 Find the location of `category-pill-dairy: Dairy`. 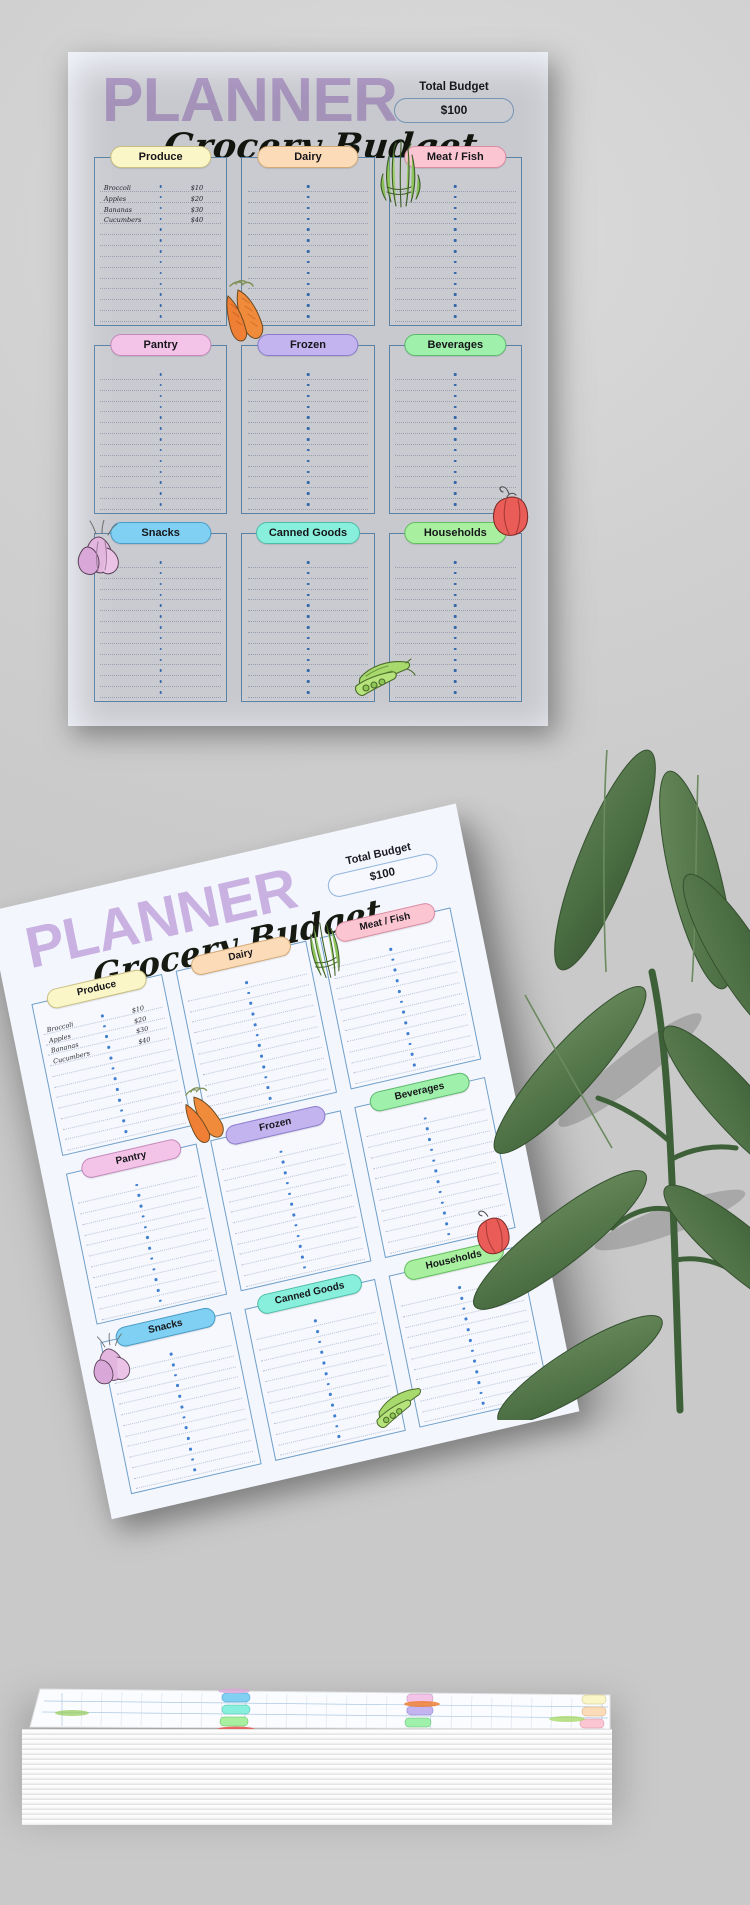

category-pill-dairy: Dairy is located at coordinates (308, 157).